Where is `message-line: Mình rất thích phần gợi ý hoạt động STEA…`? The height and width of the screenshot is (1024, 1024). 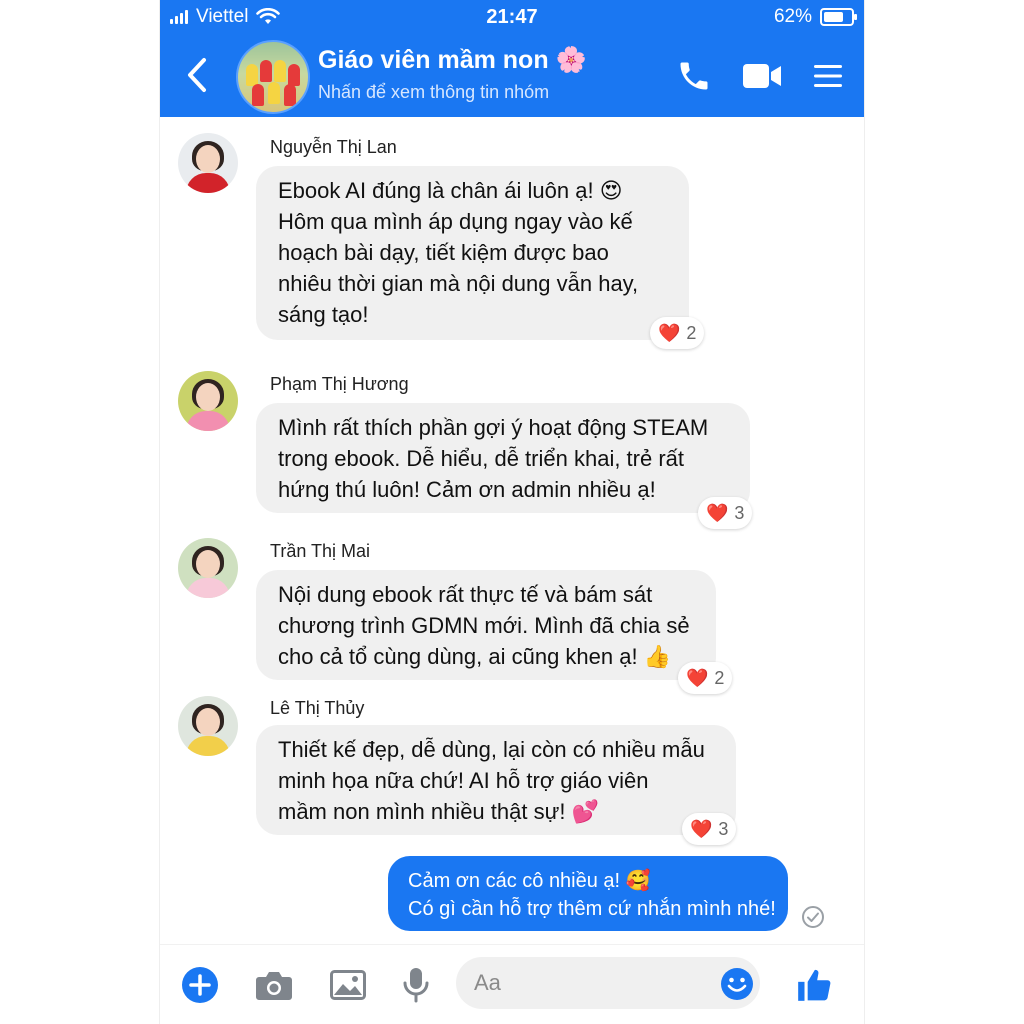 message-line: Mình rất thích phần gợi ý hoạt động STEA… is located at coordinates (493, 427).